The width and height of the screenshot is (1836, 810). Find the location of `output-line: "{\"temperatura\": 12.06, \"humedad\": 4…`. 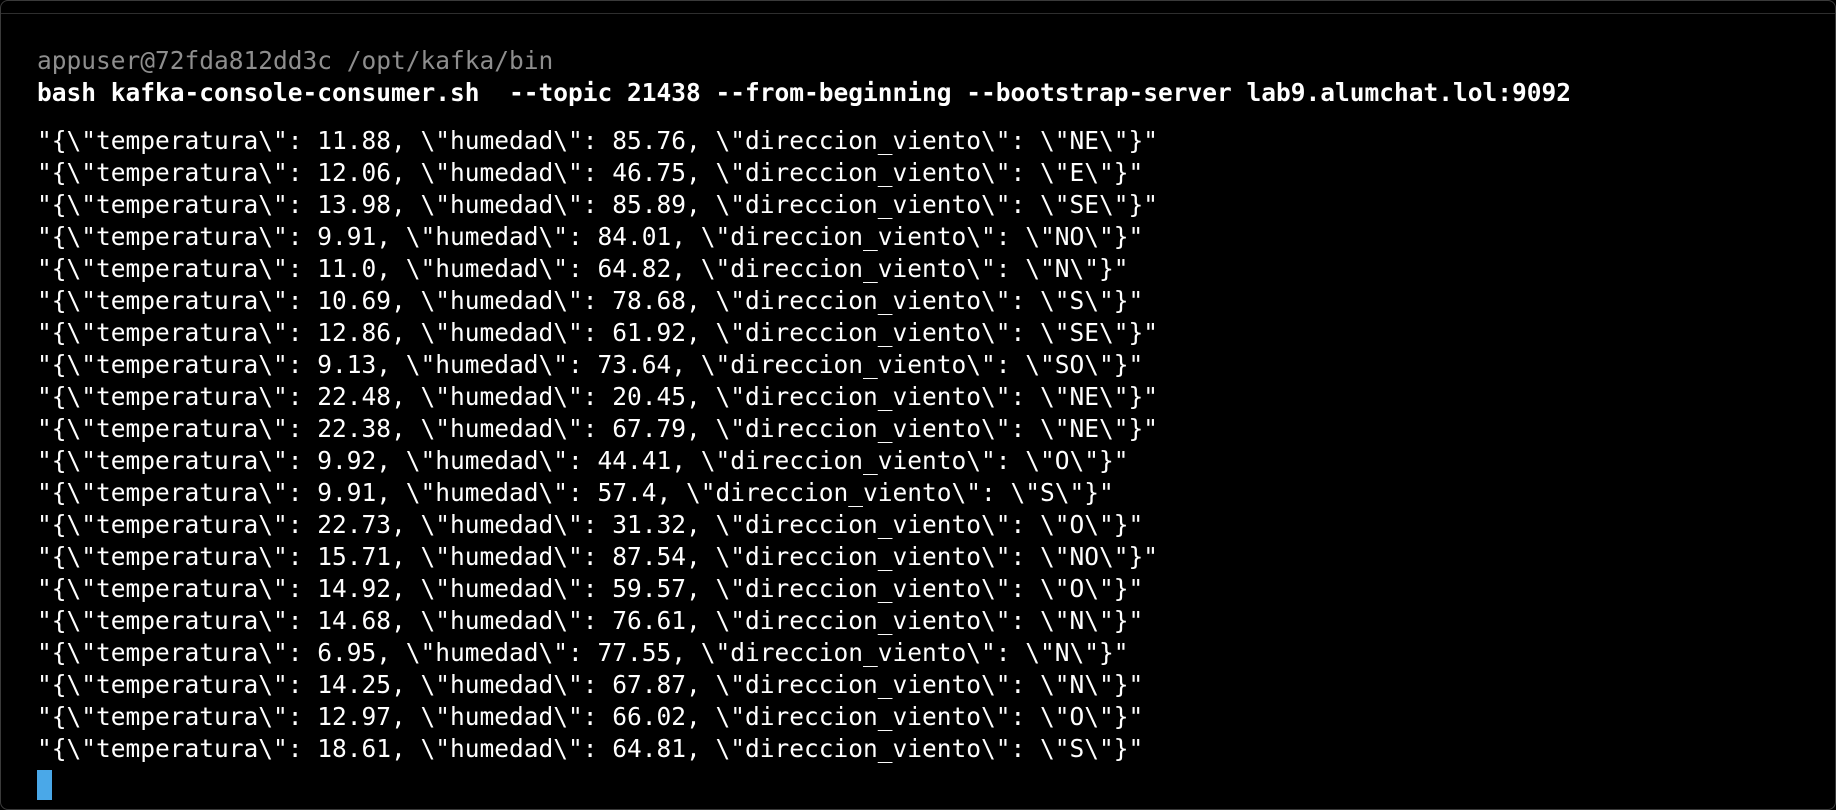

output-line: "{\"temperatura\": 12.06, \"humedad\": 4… is located at coordinates (590, 172).